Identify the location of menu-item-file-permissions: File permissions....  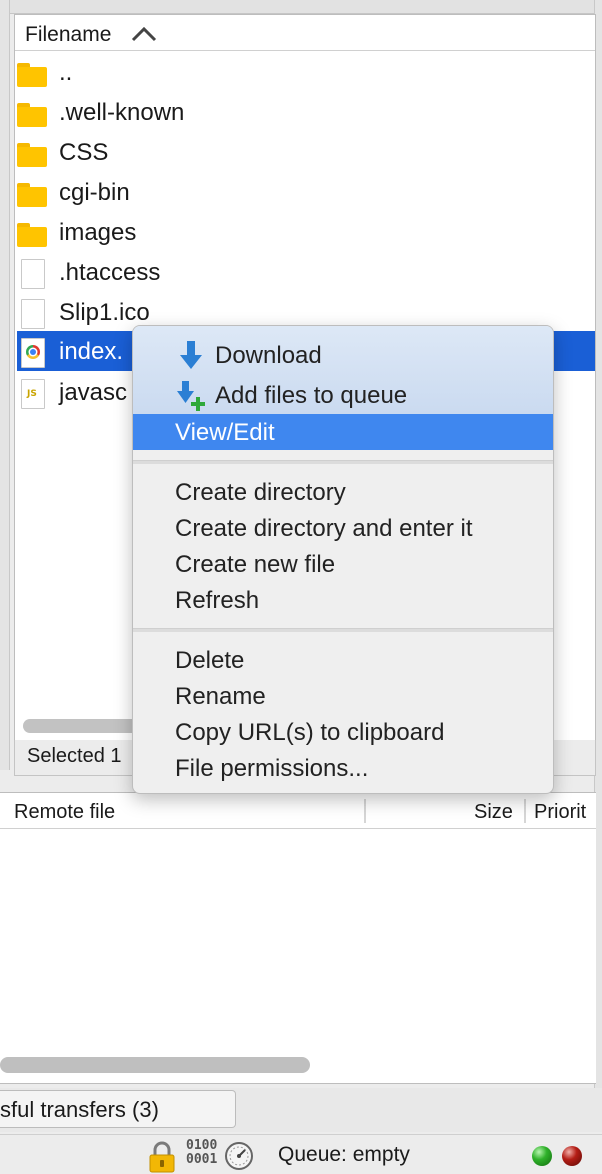
(343, 768).